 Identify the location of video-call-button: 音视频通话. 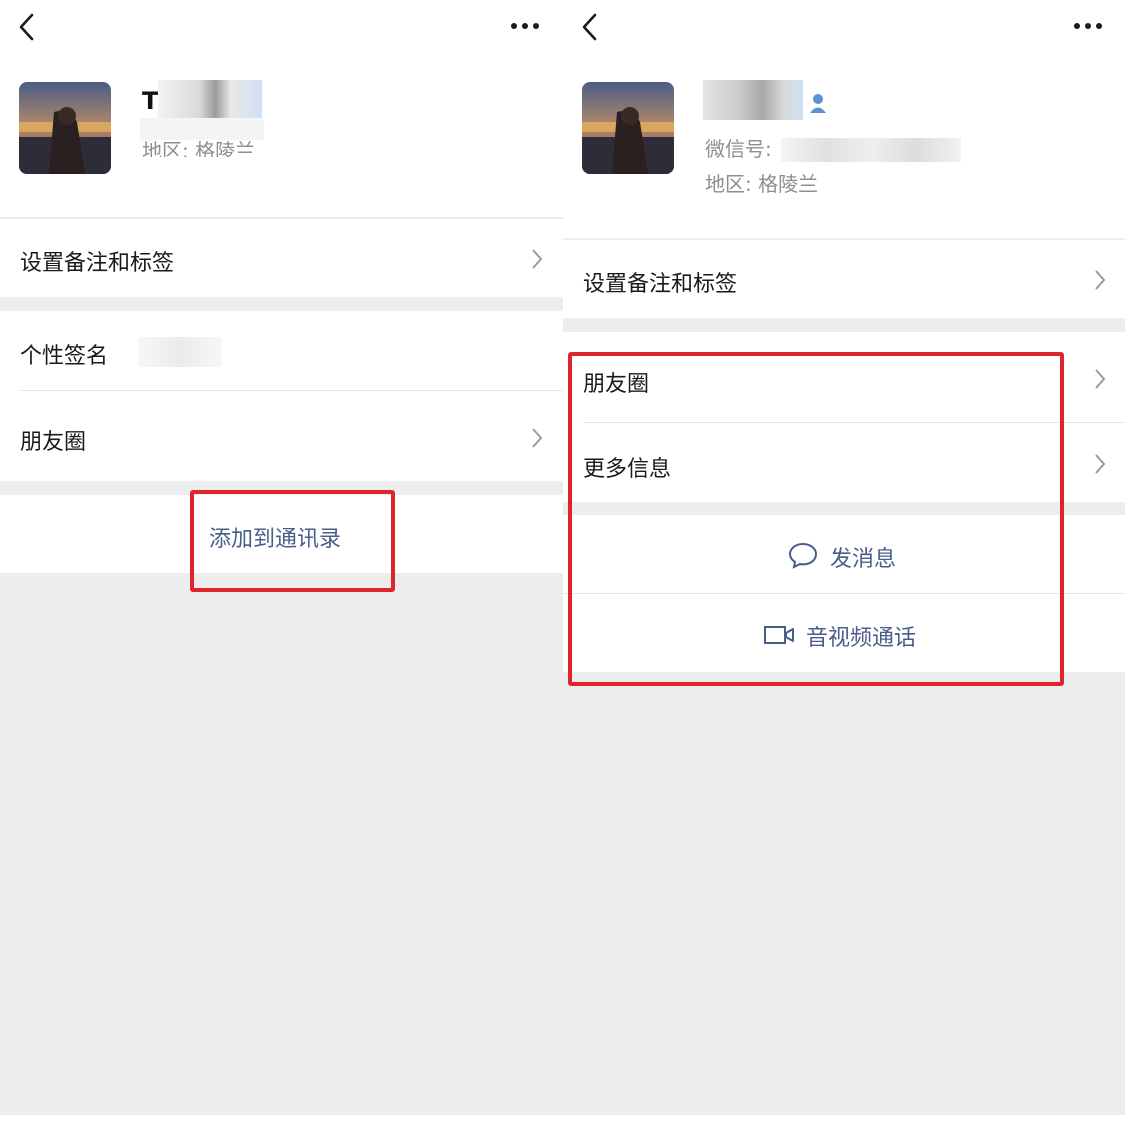
(844, 633).